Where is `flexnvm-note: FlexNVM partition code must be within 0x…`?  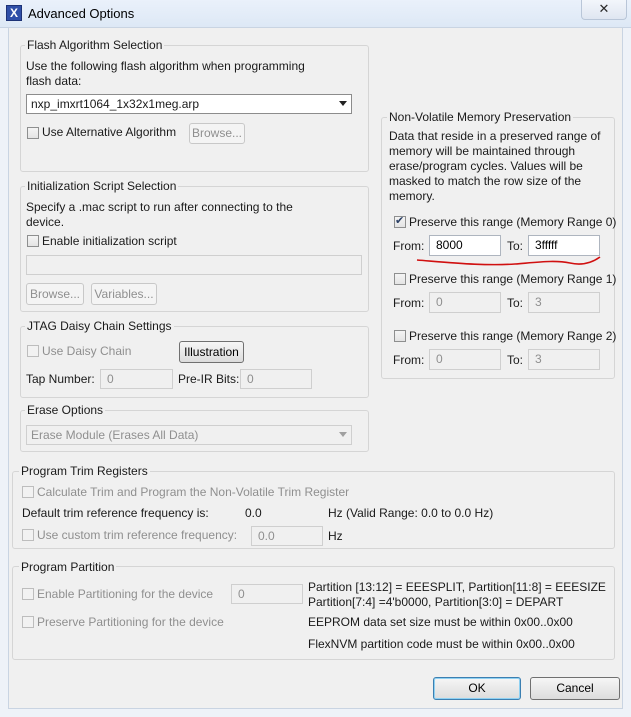 flexnvm-note: FlexNVM partition code must be within 0x… is located at coordinates (441, 644).